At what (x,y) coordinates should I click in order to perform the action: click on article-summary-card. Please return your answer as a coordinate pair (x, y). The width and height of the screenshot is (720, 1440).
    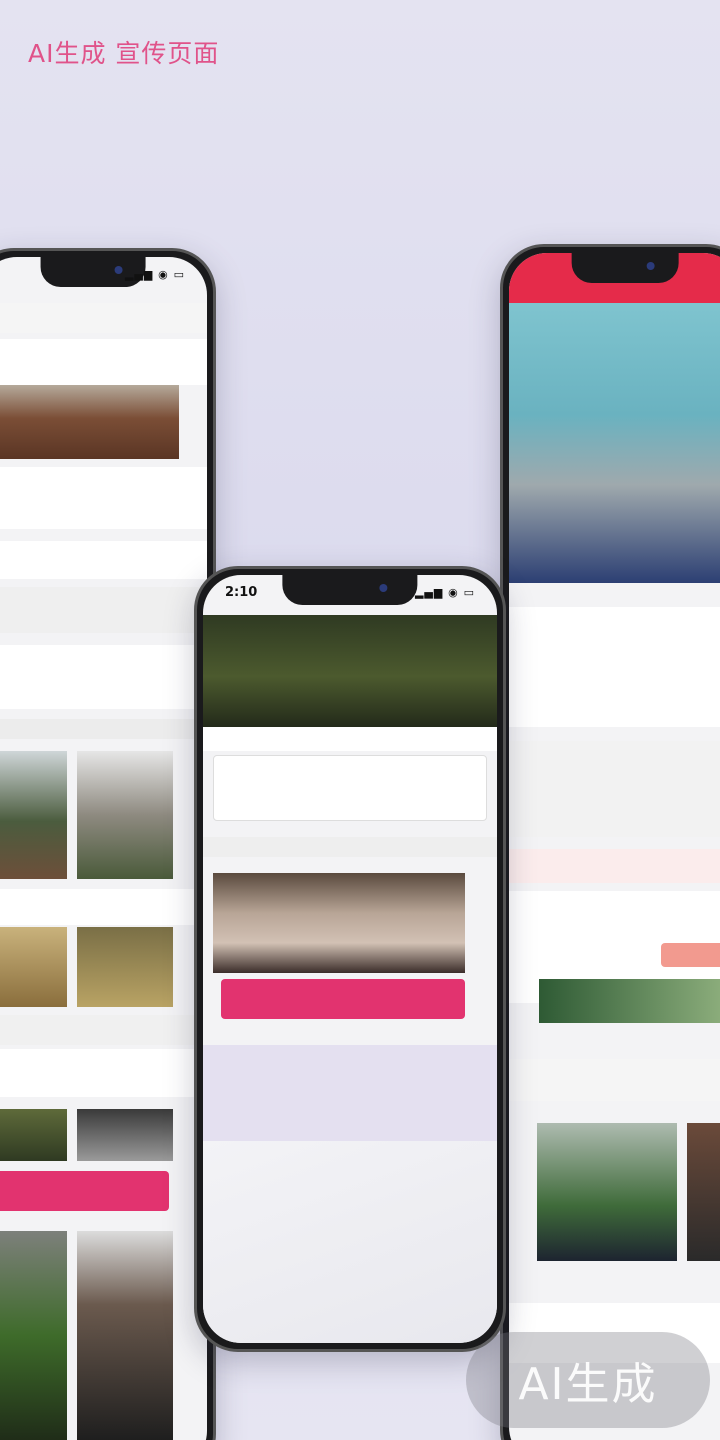
    Looking at the image, I should click on (103, 498).